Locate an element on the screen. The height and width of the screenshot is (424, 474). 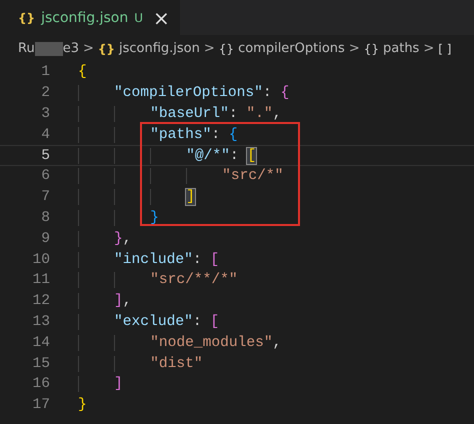
line-number: 7 is located at coordinates (45, 197).